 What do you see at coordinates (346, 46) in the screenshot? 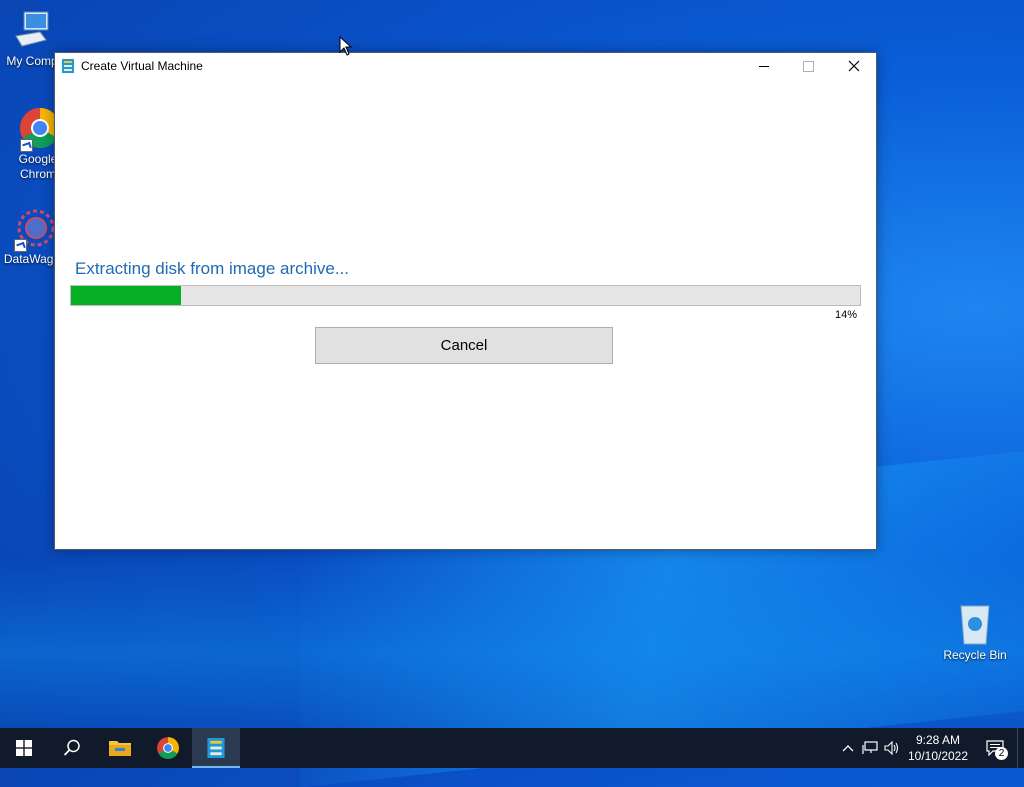
I see `mouse-cursor-icon` at bounding box center [346, 46].